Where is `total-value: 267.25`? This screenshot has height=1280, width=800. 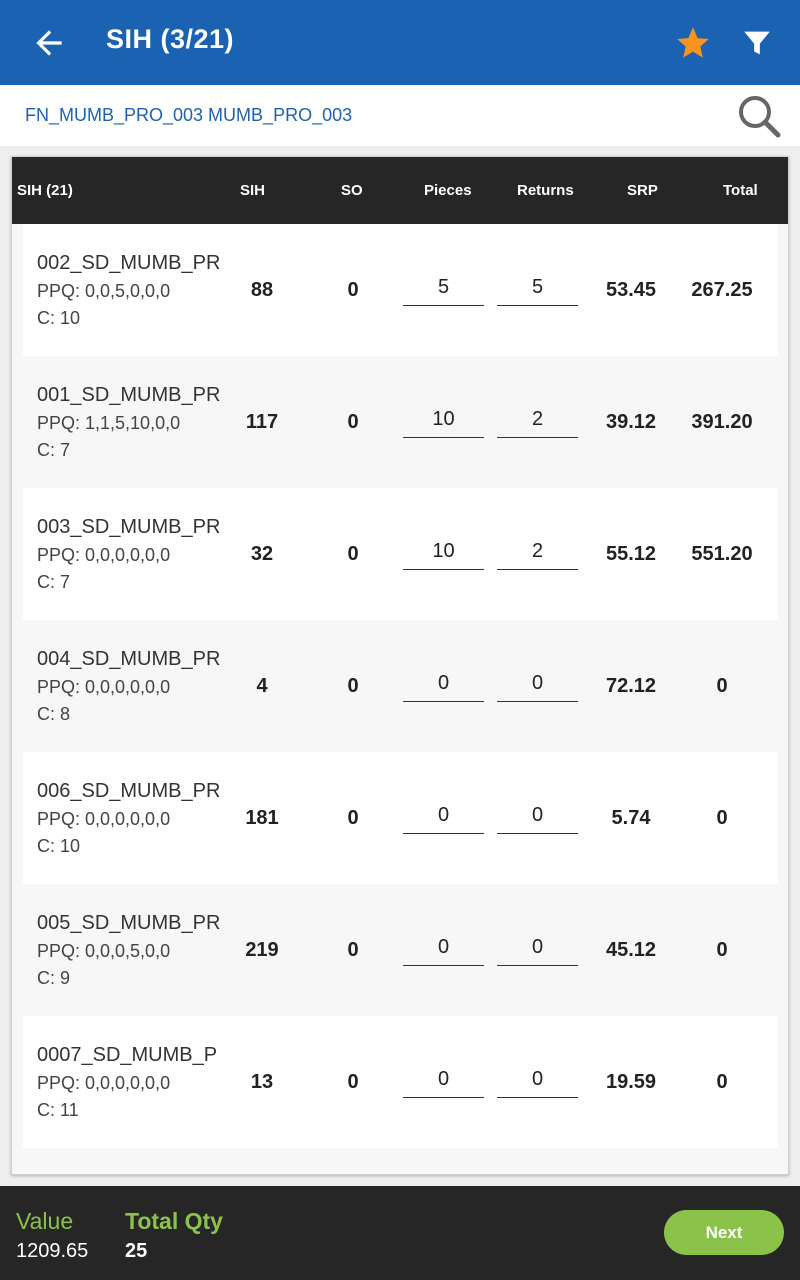 total-value: 267.25 is located at coordinates (722, 290).